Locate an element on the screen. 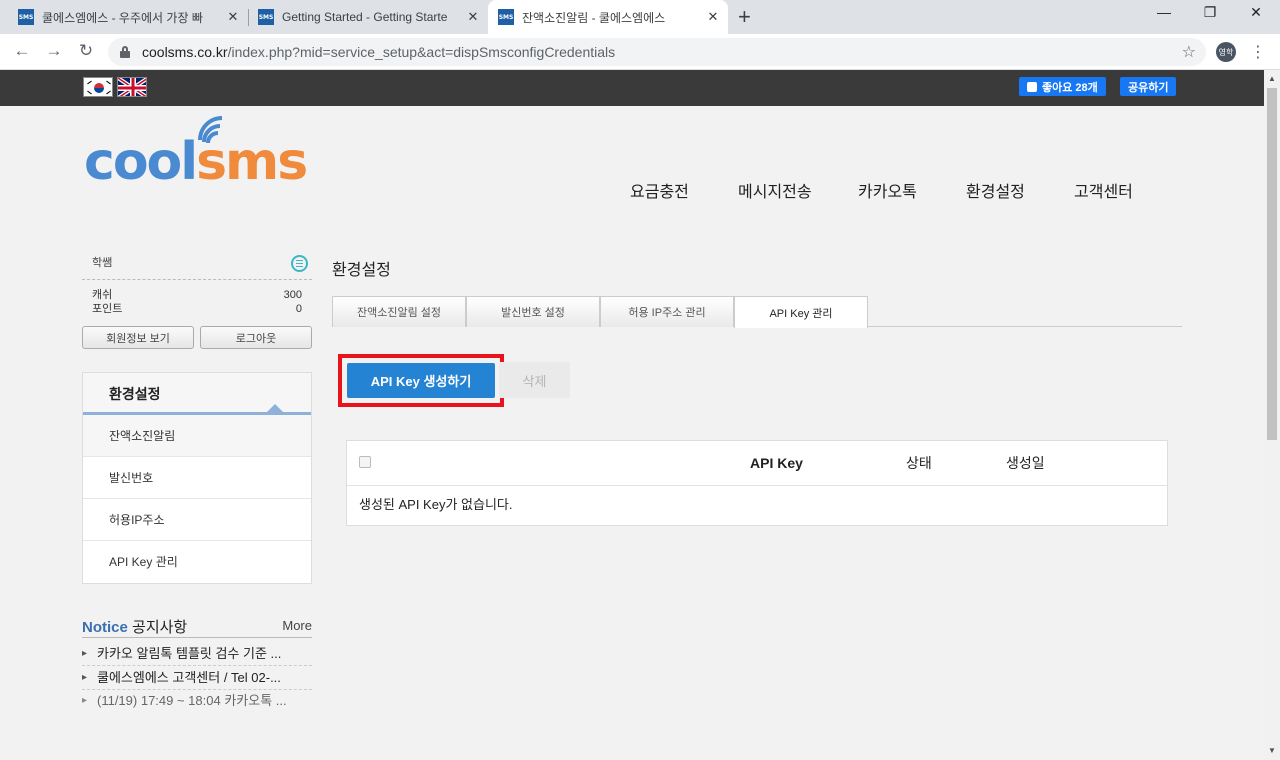  settings-tabs: 잔액소진알림 설정 발신번호 설정 허용 IP주소 관리 API Key 관리 is located at coordinates (757, 312).